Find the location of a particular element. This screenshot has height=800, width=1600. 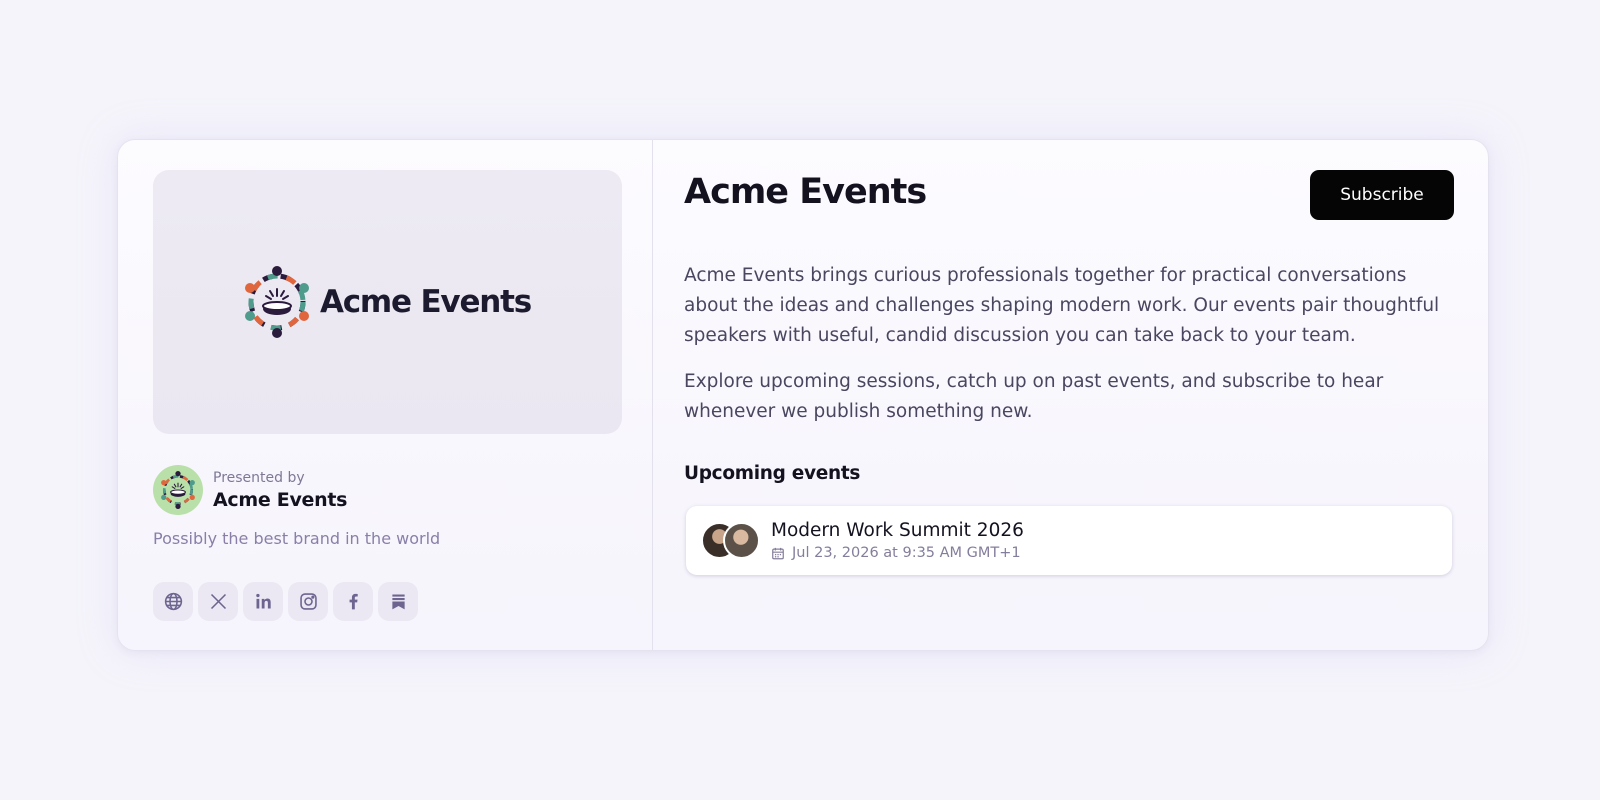

event-date-text: Jul 23, 2026 at 9:35 AM GMT+1 is located at coordinates (906, 553).